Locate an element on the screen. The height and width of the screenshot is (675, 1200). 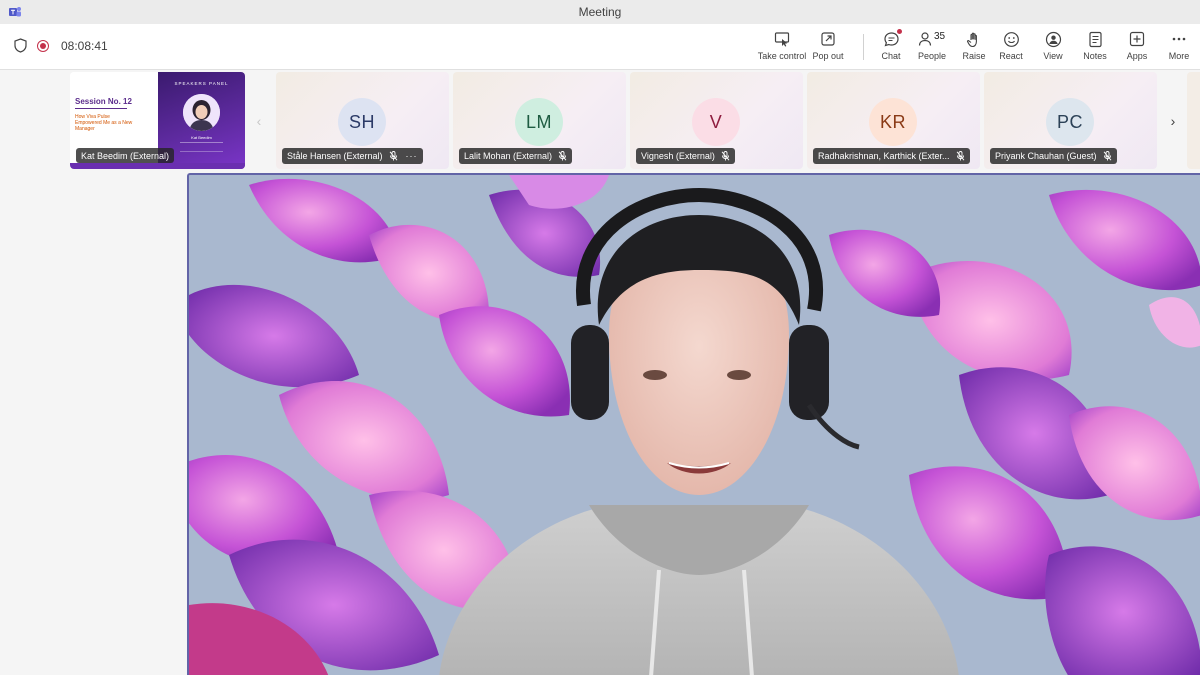
chat-label: Chat is located at coordinates (891, 56).